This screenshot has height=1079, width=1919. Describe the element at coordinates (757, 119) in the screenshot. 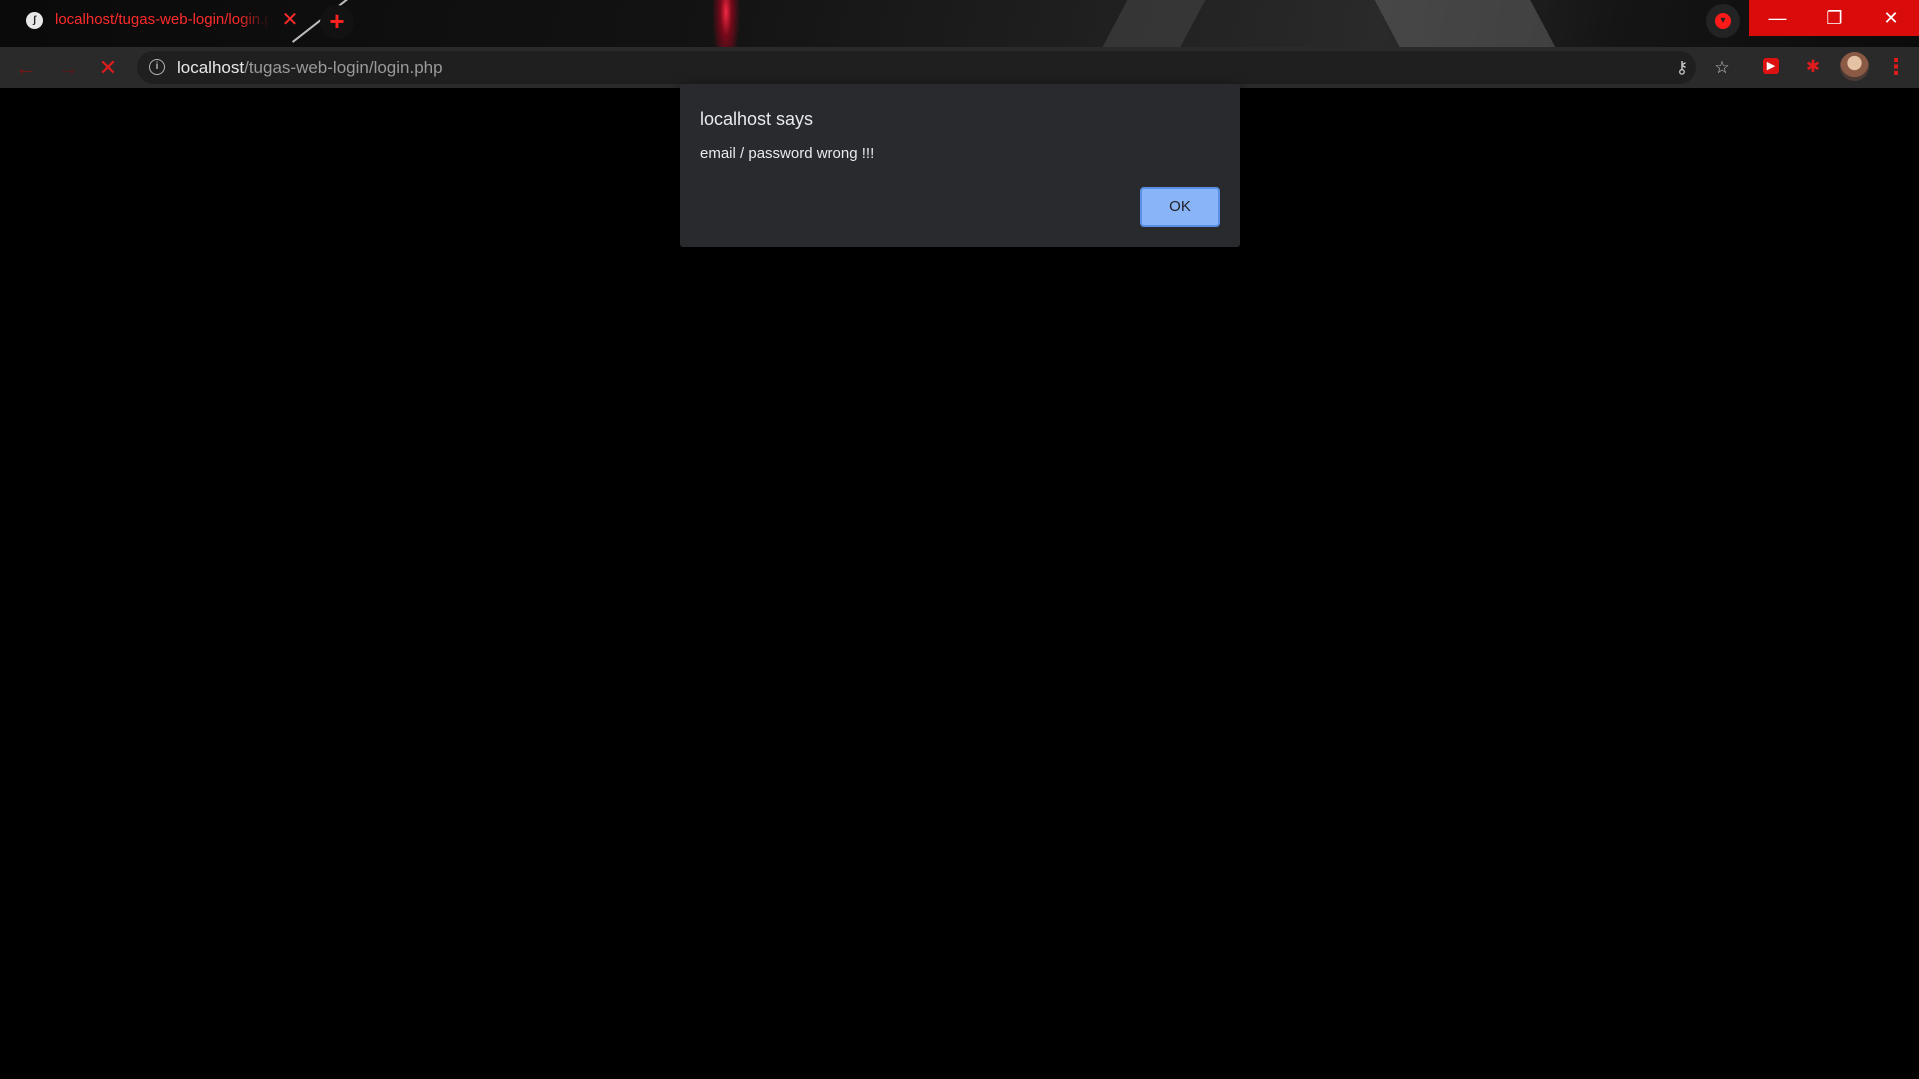

I see `dialog-title: localhost says` at that location.